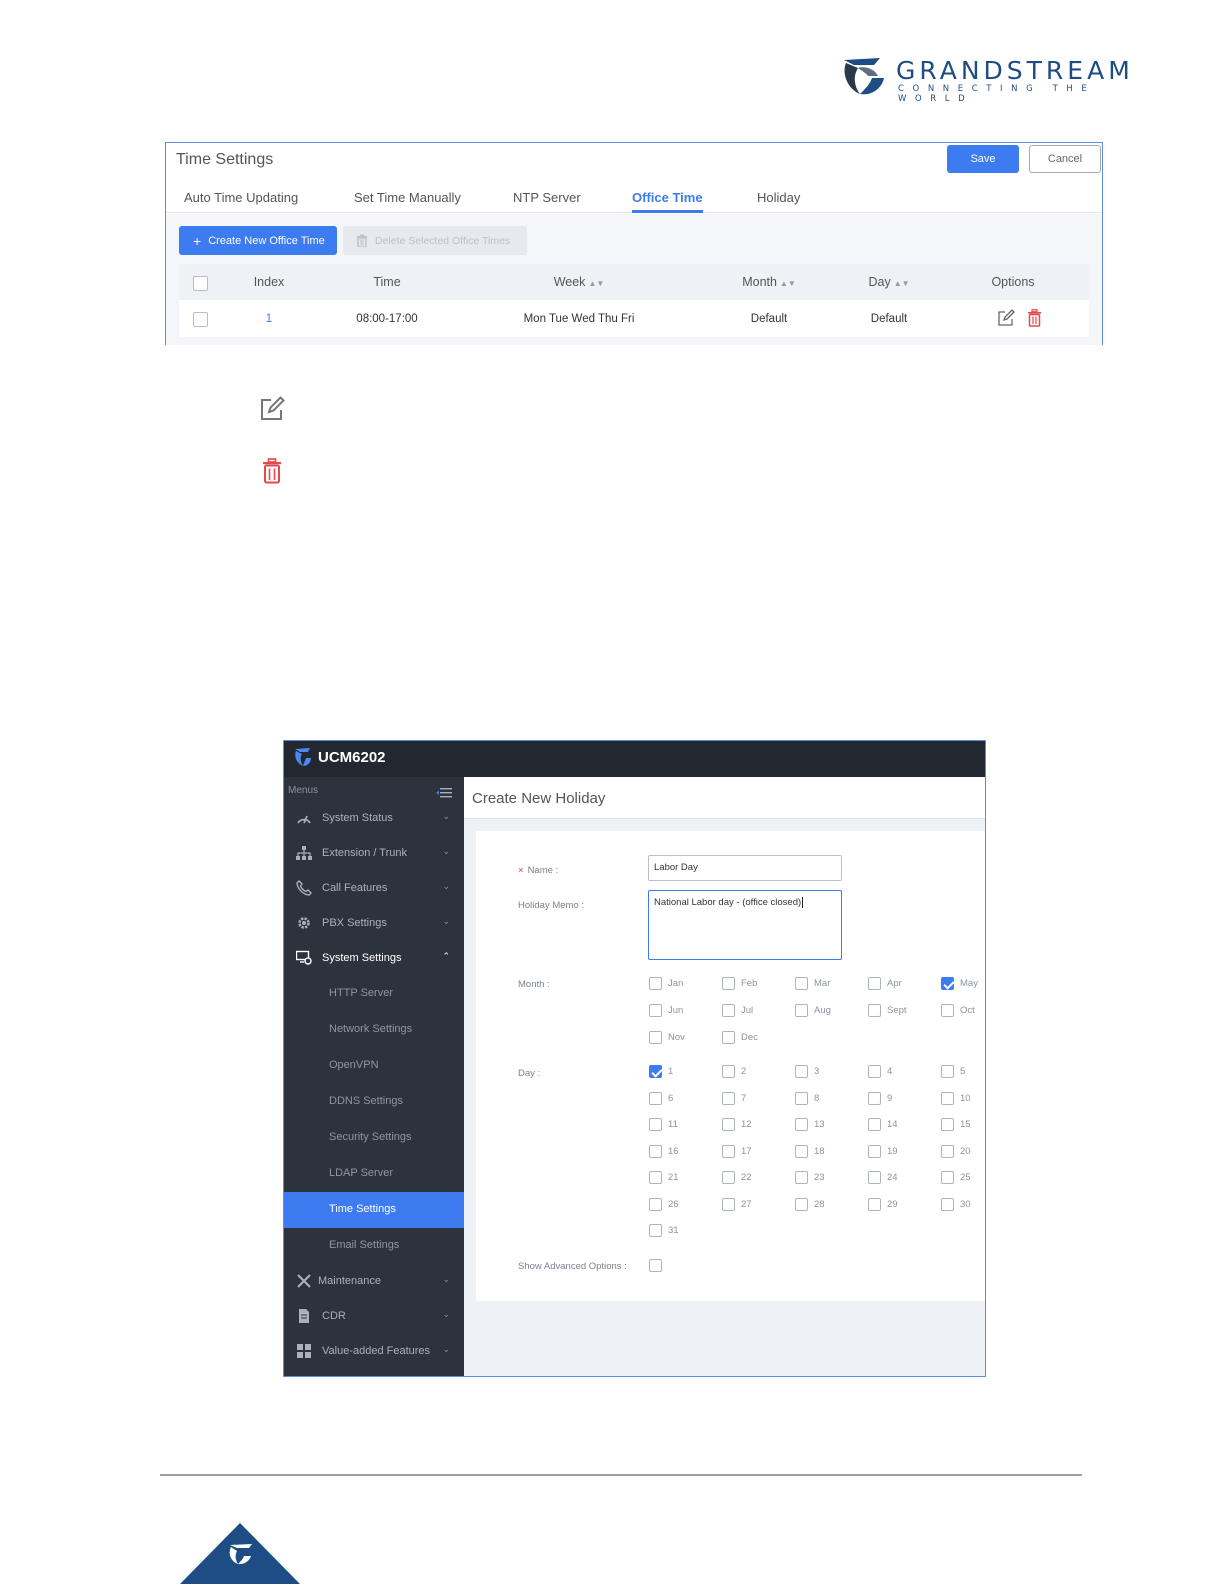  I want to click on tab-auto-time-updating: Auto Time Updating, so click(241, 197).